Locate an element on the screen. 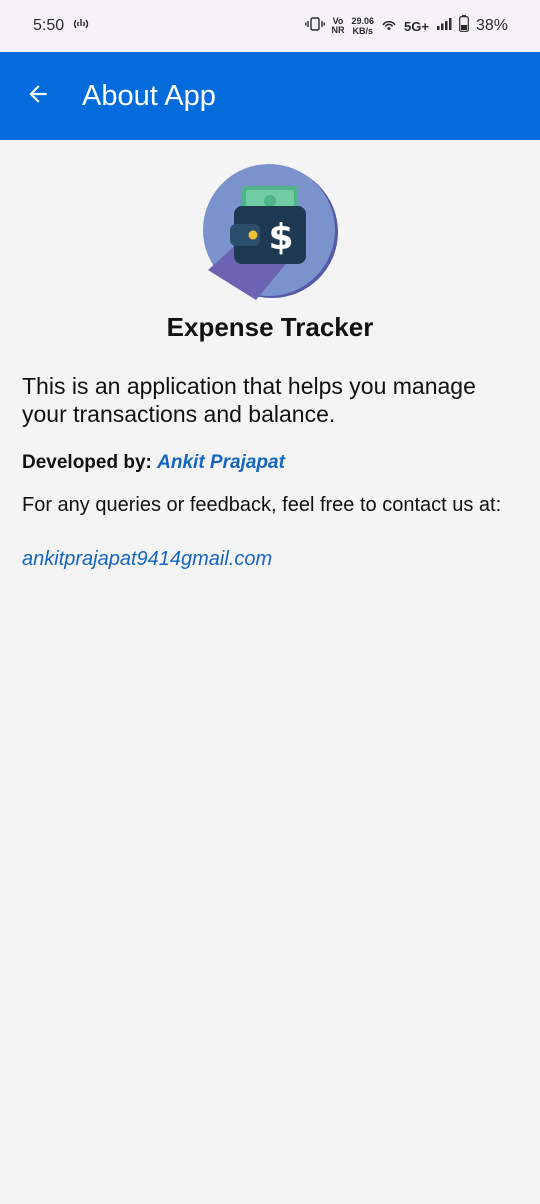 This screenshot has width=540, height=1204. hotspot-icon is located at coordinates (81, 26).